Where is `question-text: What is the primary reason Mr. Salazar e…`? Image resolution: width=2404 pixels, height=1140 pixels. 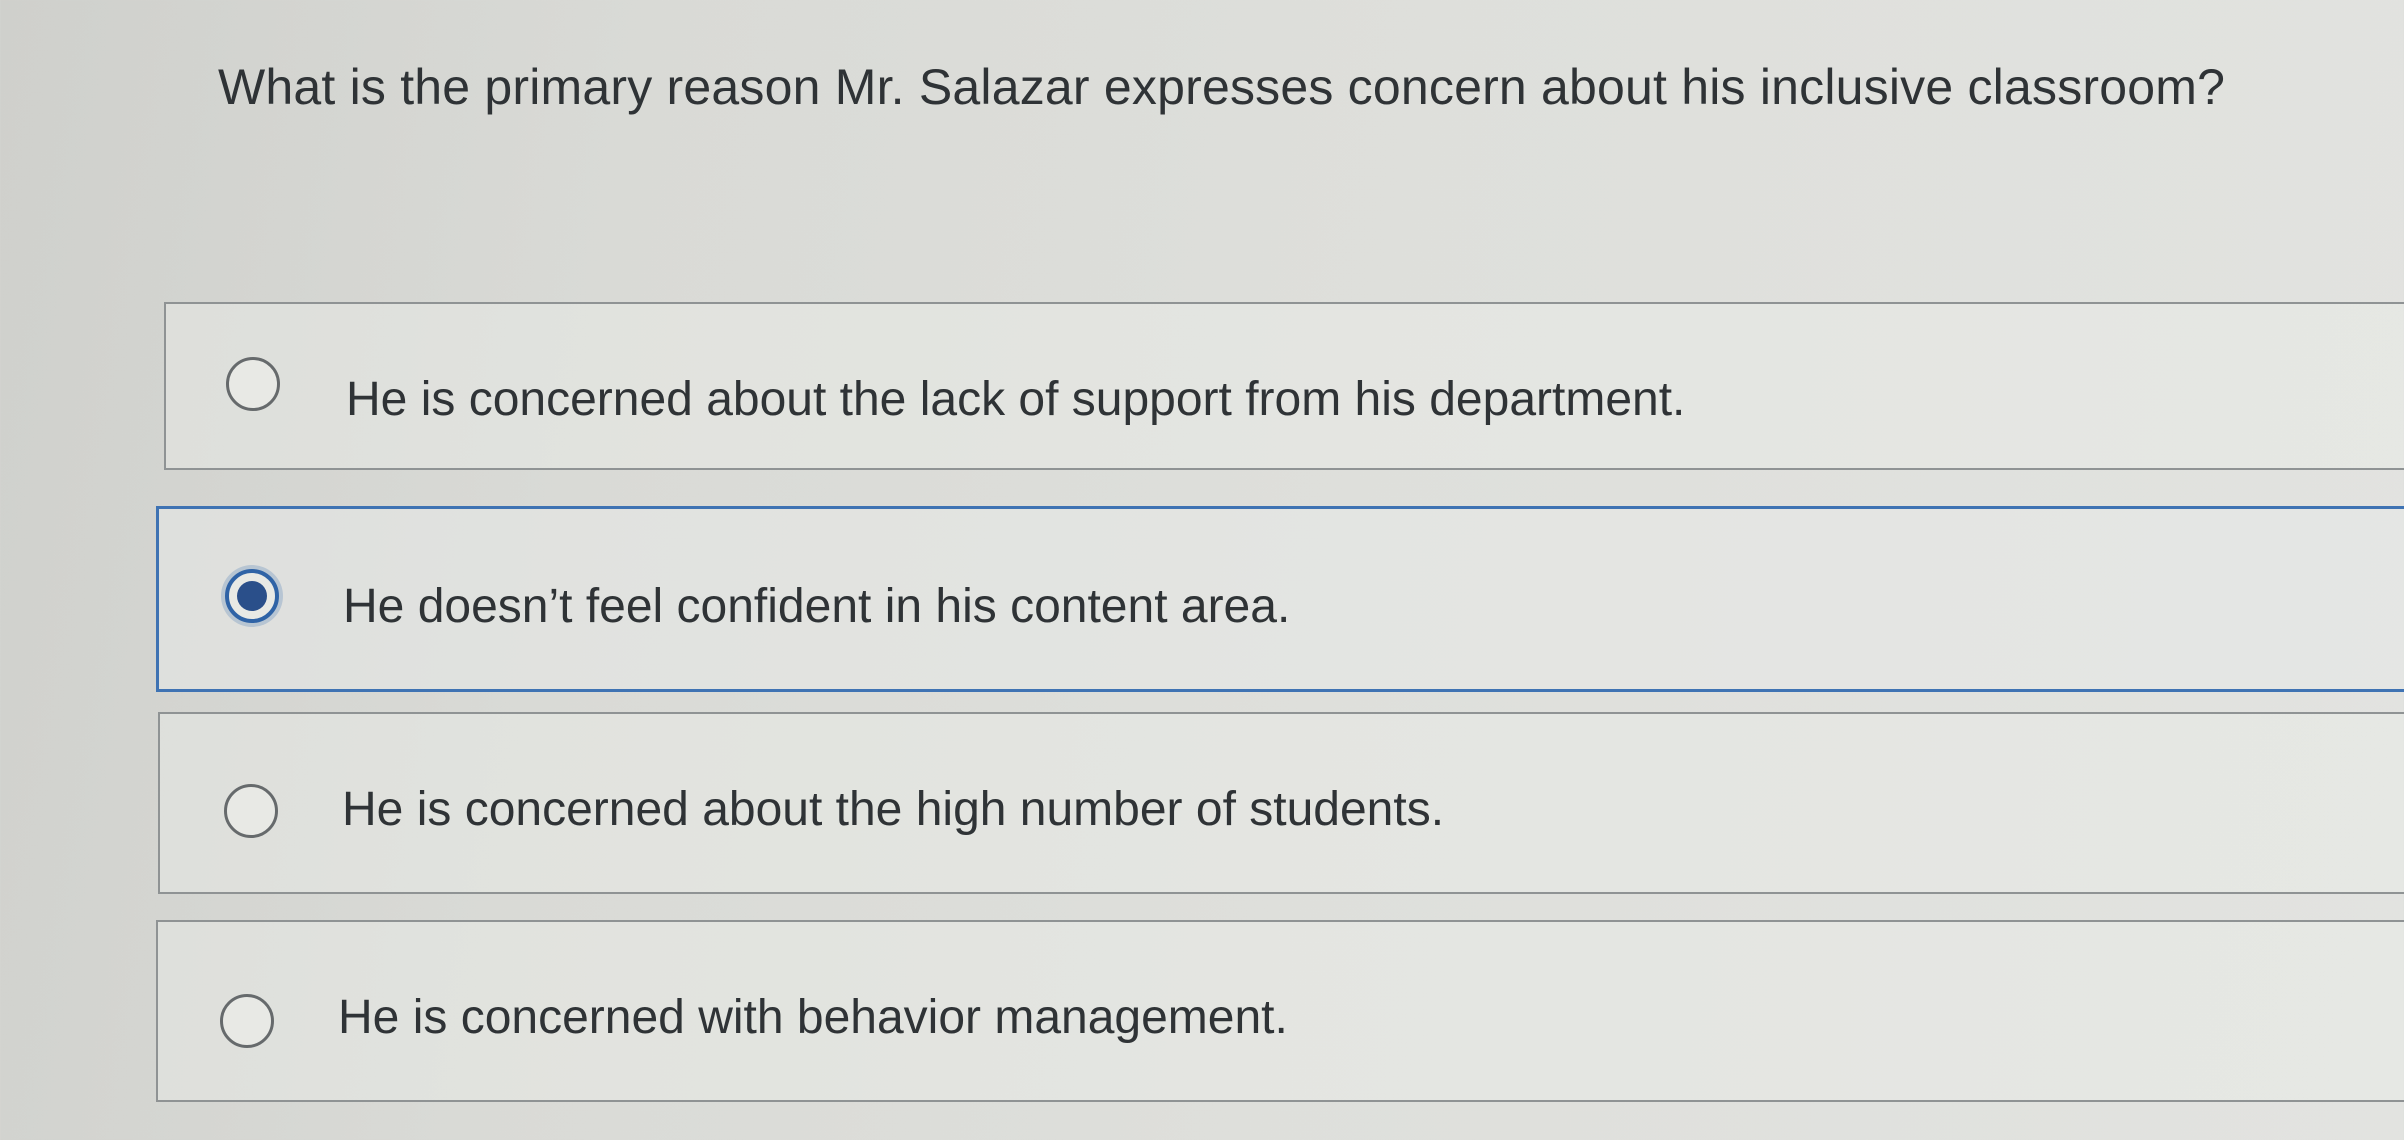 question-text: What is the primary reason Mr. Salazar e… is located at coordinates (1222, 87).